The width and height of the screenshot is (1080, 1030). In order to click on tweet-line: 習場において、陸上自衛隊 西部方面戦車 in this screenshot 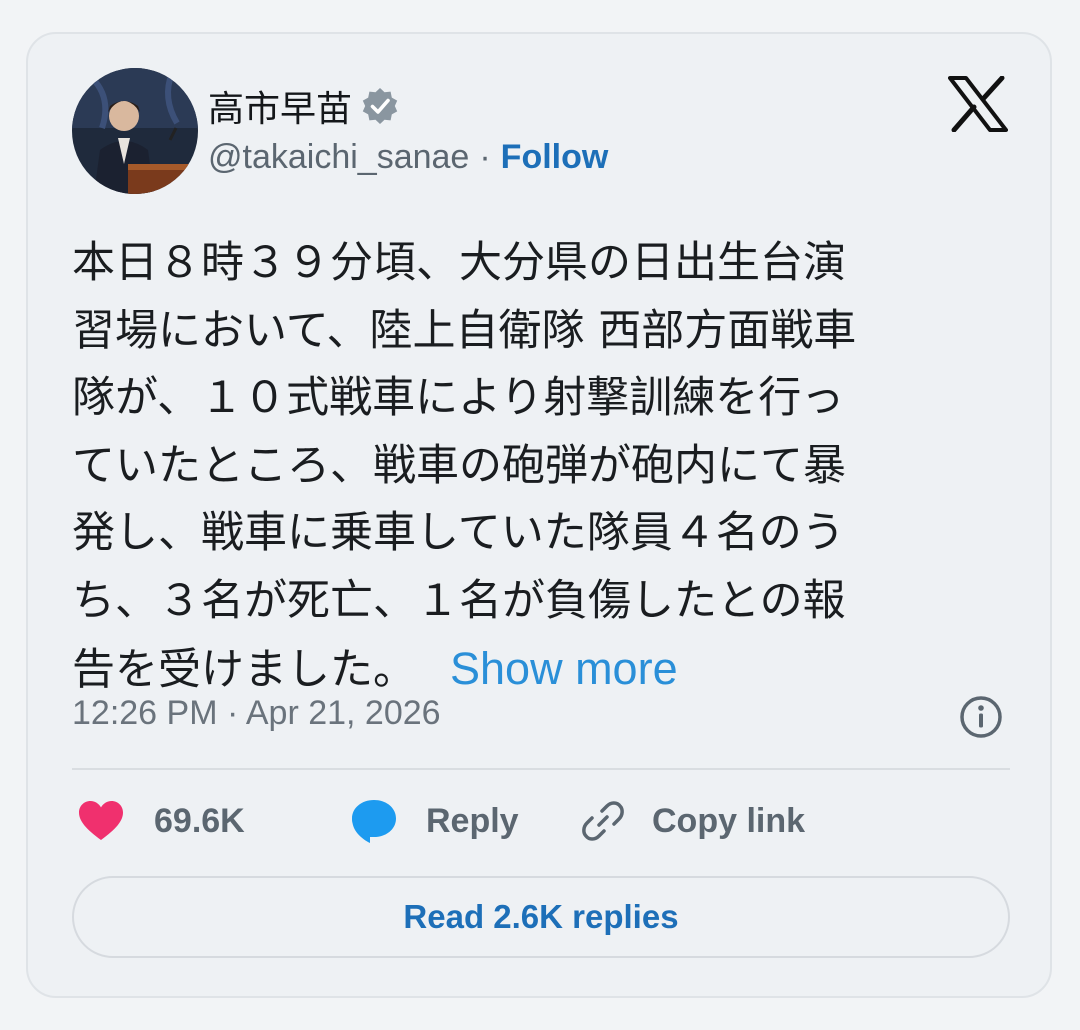, I will do `click(464, 330)`.